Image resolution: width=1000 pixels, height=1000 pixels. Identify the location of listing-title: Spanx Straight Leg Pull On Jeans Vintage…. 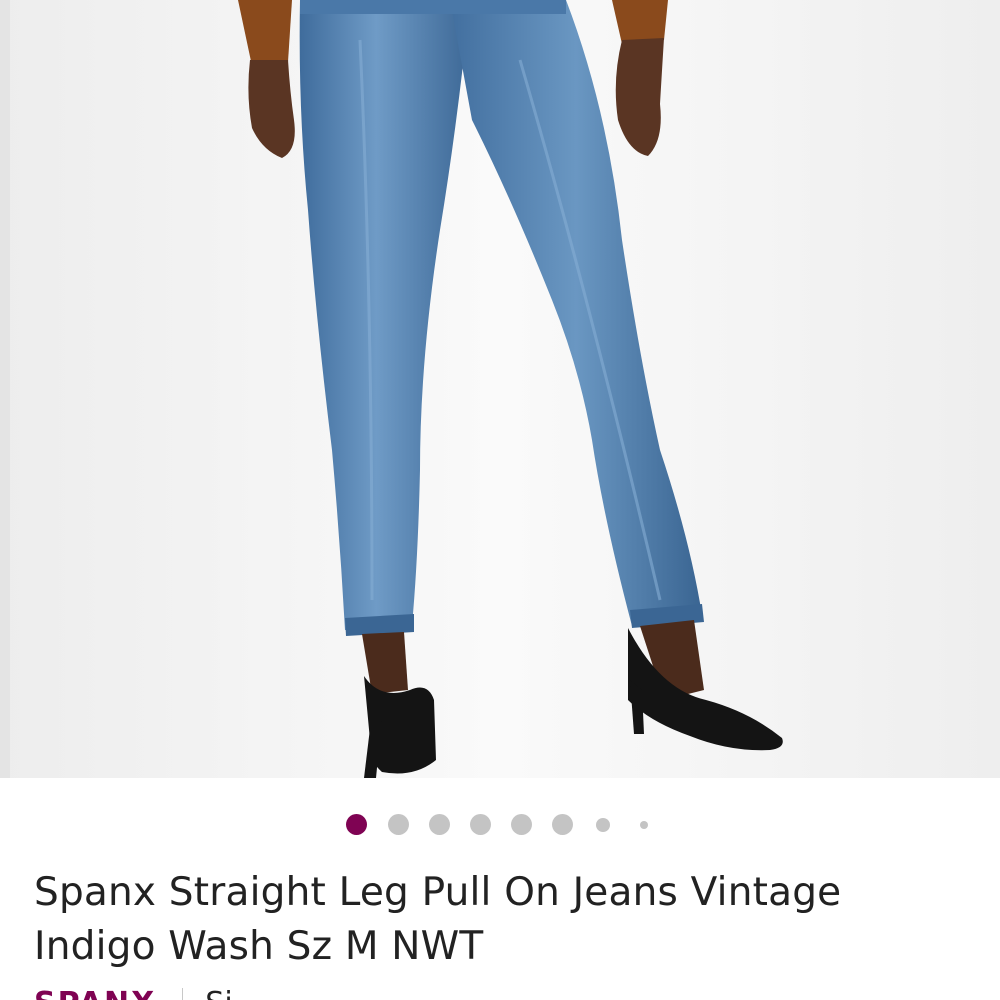
(438, 919).